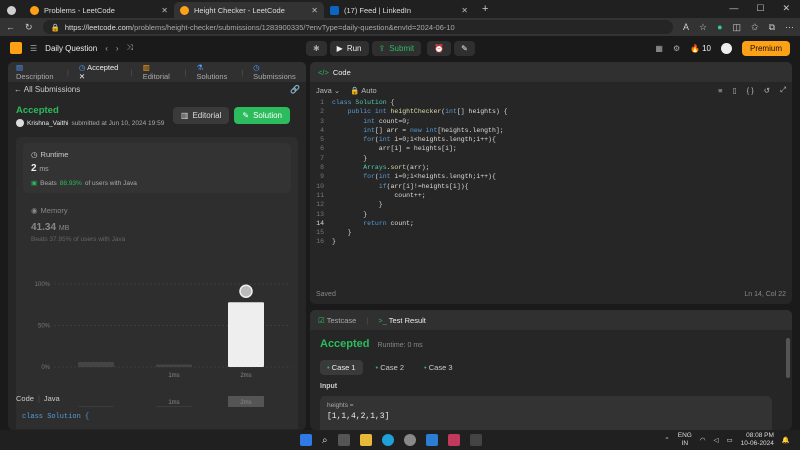 The image size is (800, 450). Describe the element at coordinates (726, 48) in the screenshot. I see `avatar` at that location.